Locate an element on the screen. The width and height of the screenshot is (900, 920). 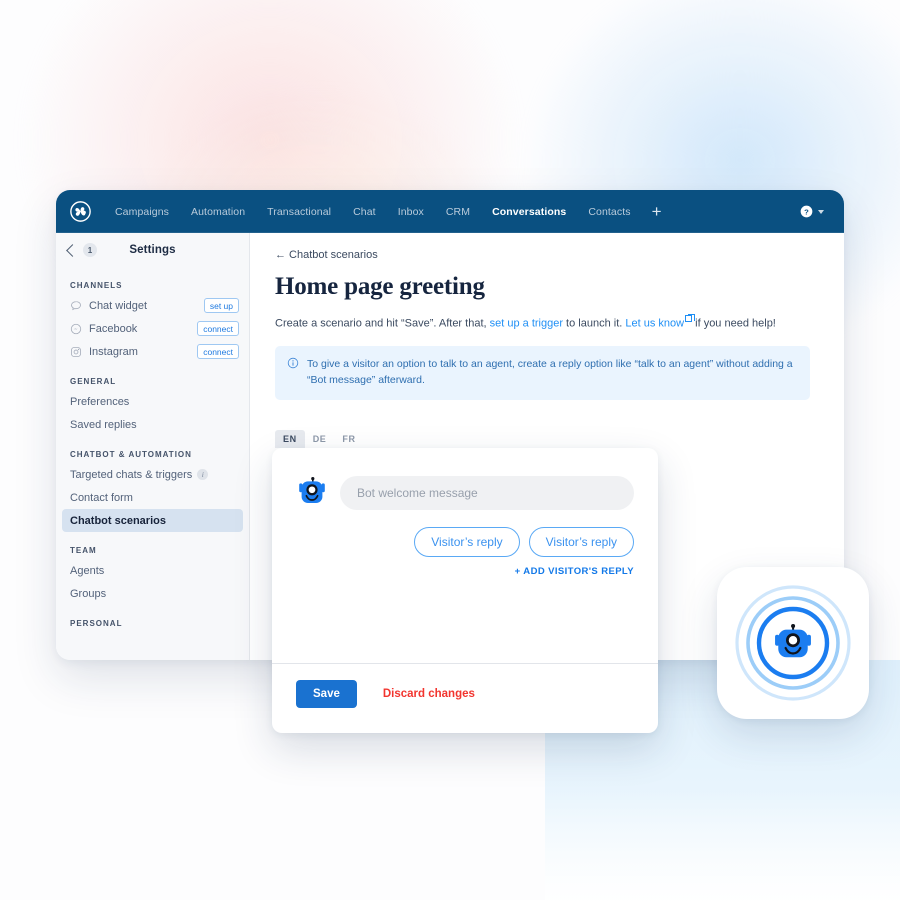
sidebar-item-label: Chatbot scenarios is located at coordinates (118, 520).